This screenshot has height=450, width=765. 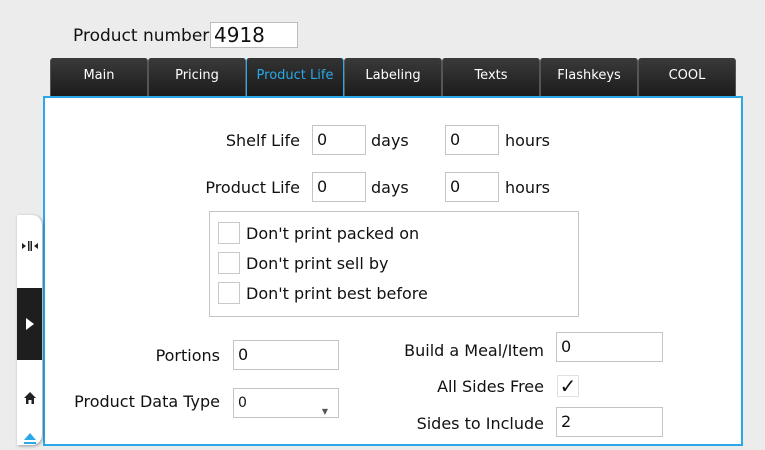 What do you see at coordinates (390, 187) in the screenshot?
I see `product-life-days-unit: days` at bounding box center [390, 187].